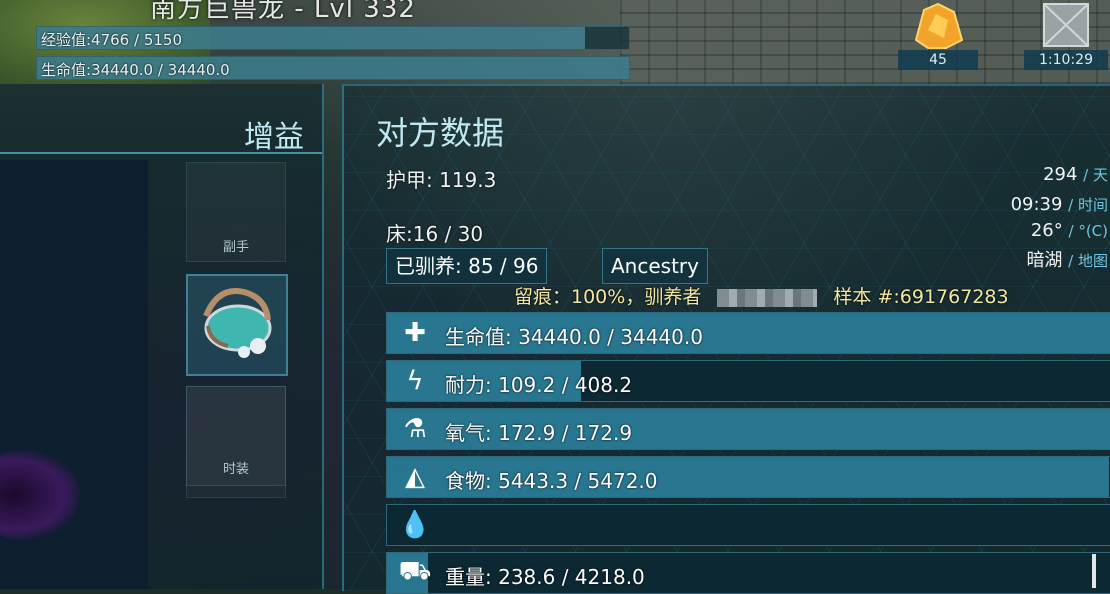  I want to click on time-info: 09:39 / 时间, so click(1059, 204).